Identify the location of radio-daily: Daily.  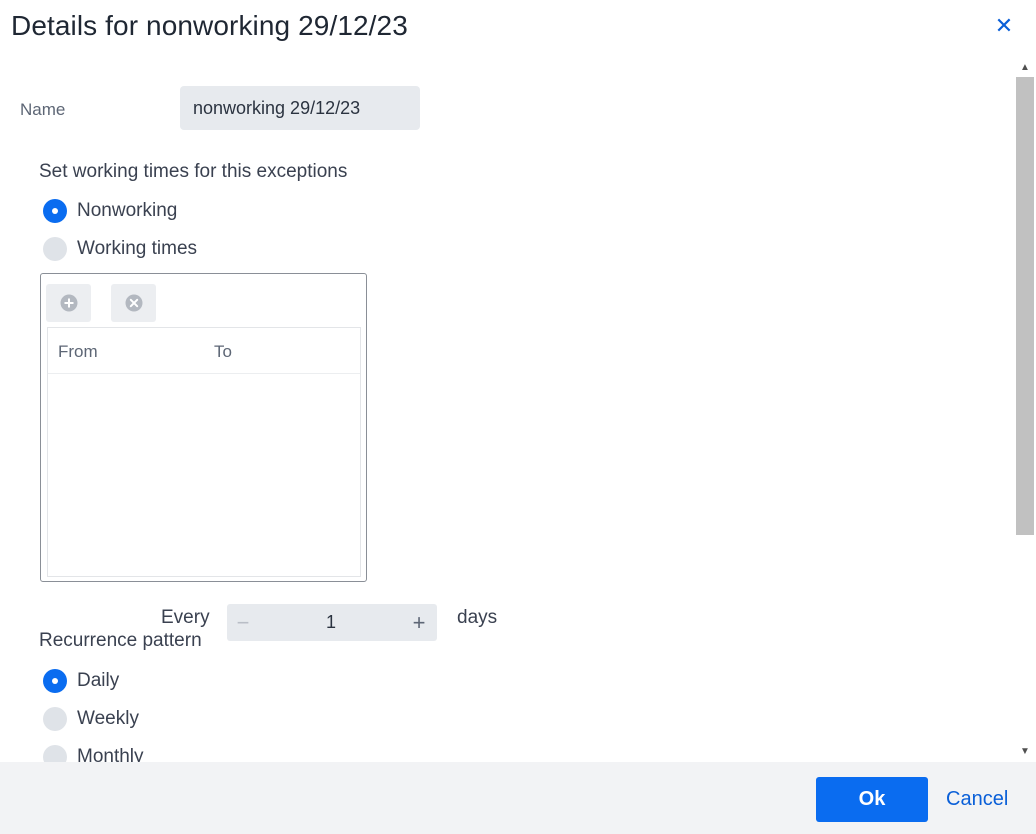
(81, 681).